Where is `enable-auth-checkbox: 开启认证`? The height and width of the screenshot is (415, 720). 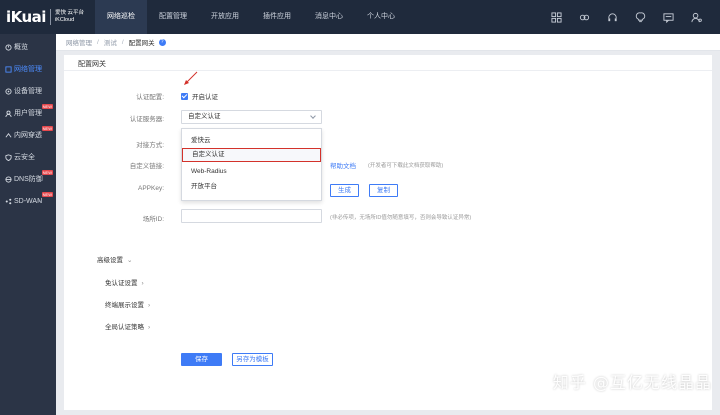 enable-auth-checkbox: 开启认证 is located at coordinates (199, 96).